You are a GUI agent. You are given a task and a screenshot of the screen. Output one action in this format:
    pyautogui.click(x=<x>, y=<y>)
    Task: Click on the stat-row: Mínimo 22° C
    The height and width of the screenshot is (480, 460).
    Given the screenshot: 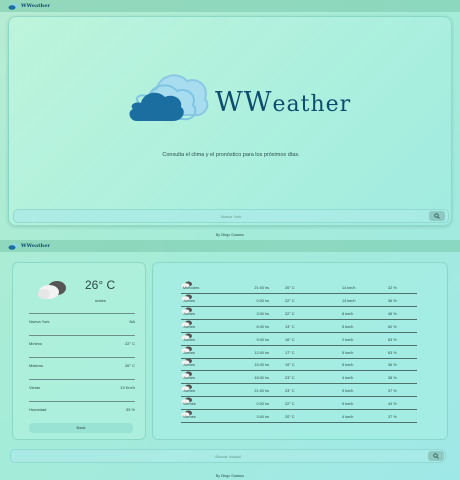 What is the action you would take?
    pyautogui.click(x=82, y=340)
    